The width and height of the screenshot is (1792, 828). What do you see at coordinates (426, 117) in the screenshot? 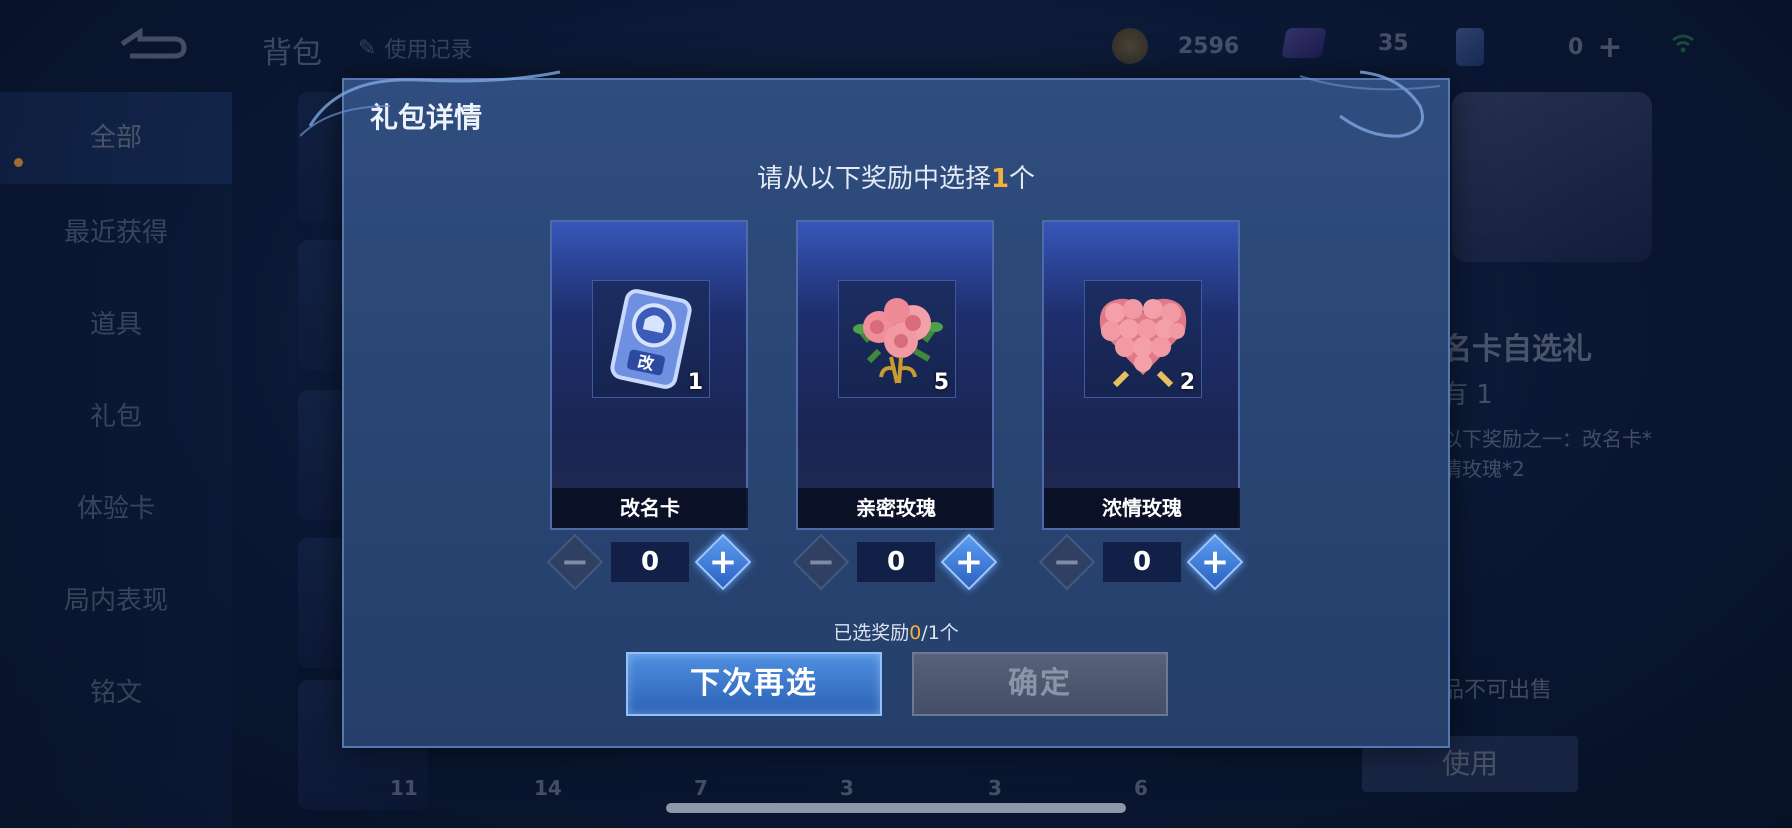
I see `dialog-title: 礼包详情` at bounding box center [426, 117].